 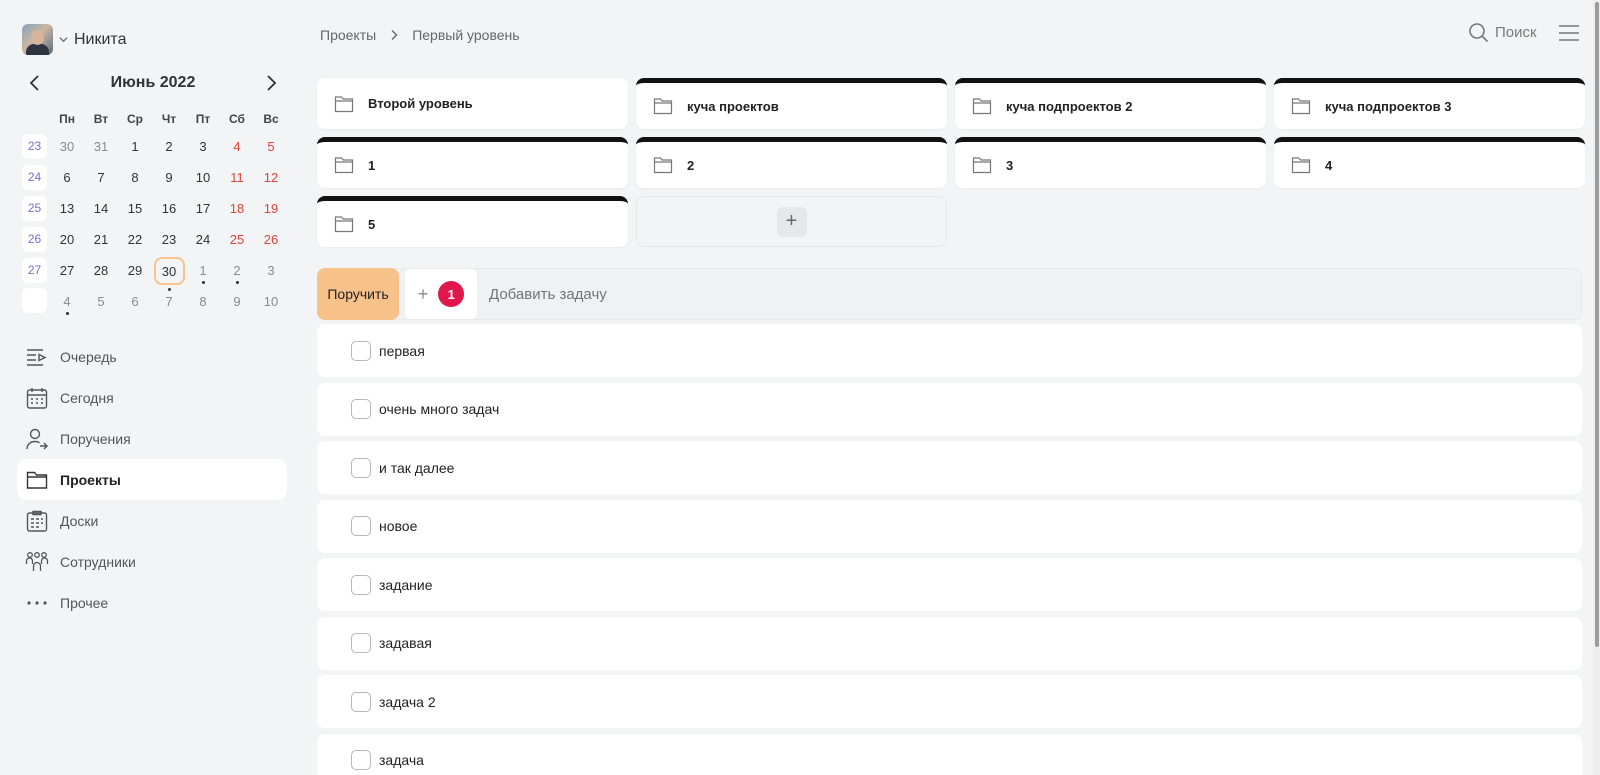 What do you see at coordinates (949, 526) in the screenshot?
I see `task-row: новое` at bounding box center [949, 526].